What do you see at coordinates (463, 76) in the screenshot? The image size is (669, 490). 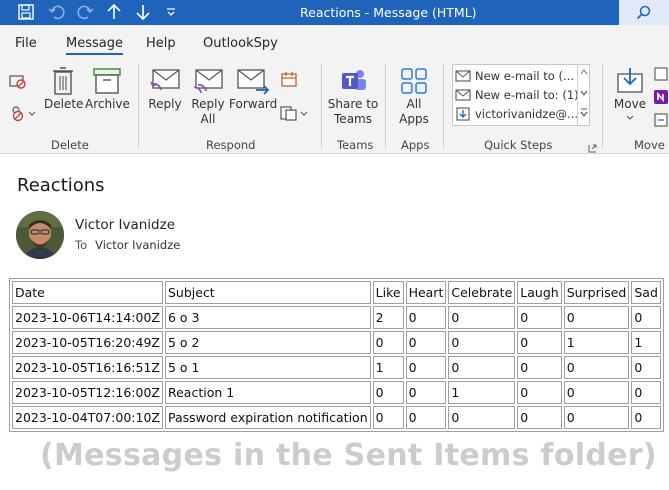 I see `envelope-icon` at bounding box center [463, 76].